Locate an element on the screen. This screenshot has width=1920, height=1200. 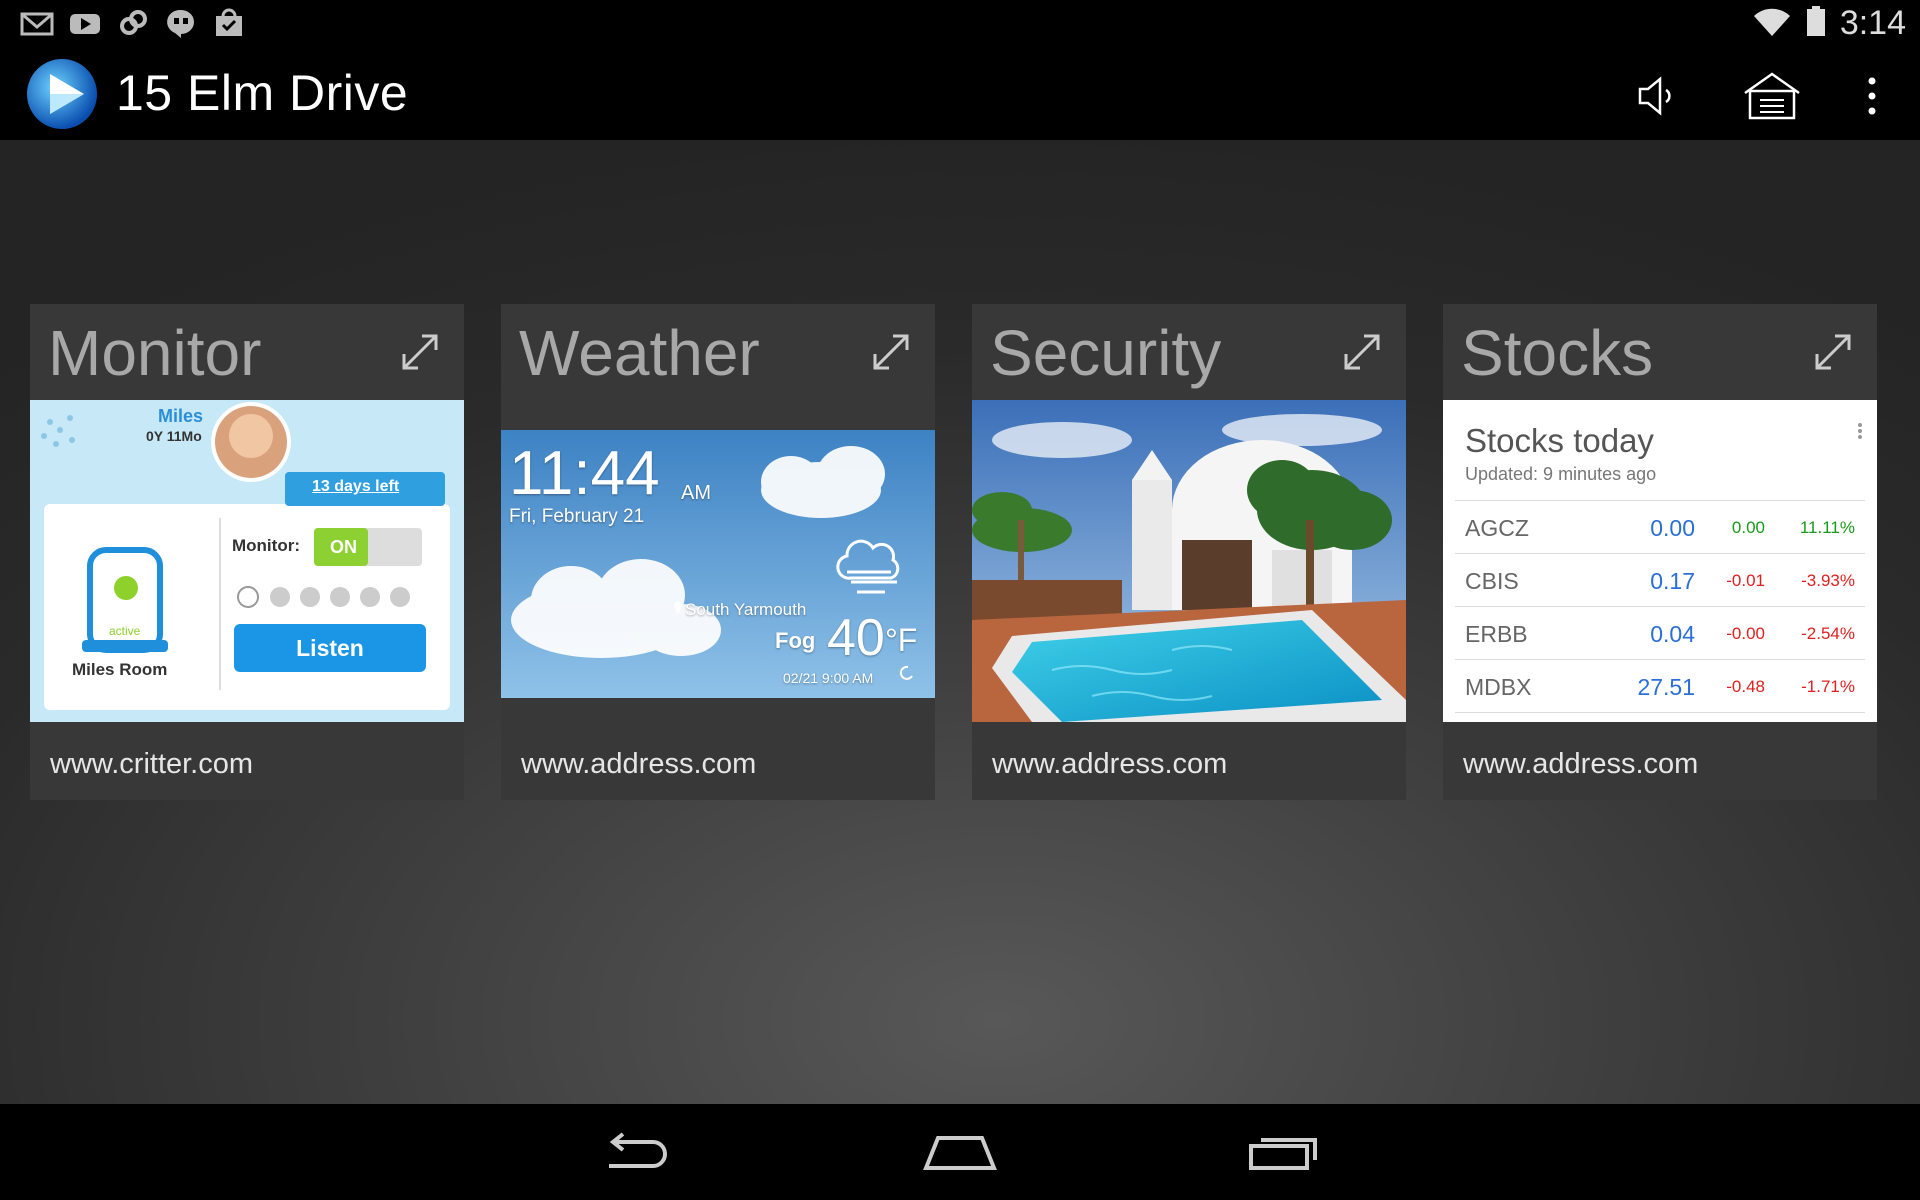
stocks-updated: Updated: 9 minutes ago is located at coordinates (1561, 474).